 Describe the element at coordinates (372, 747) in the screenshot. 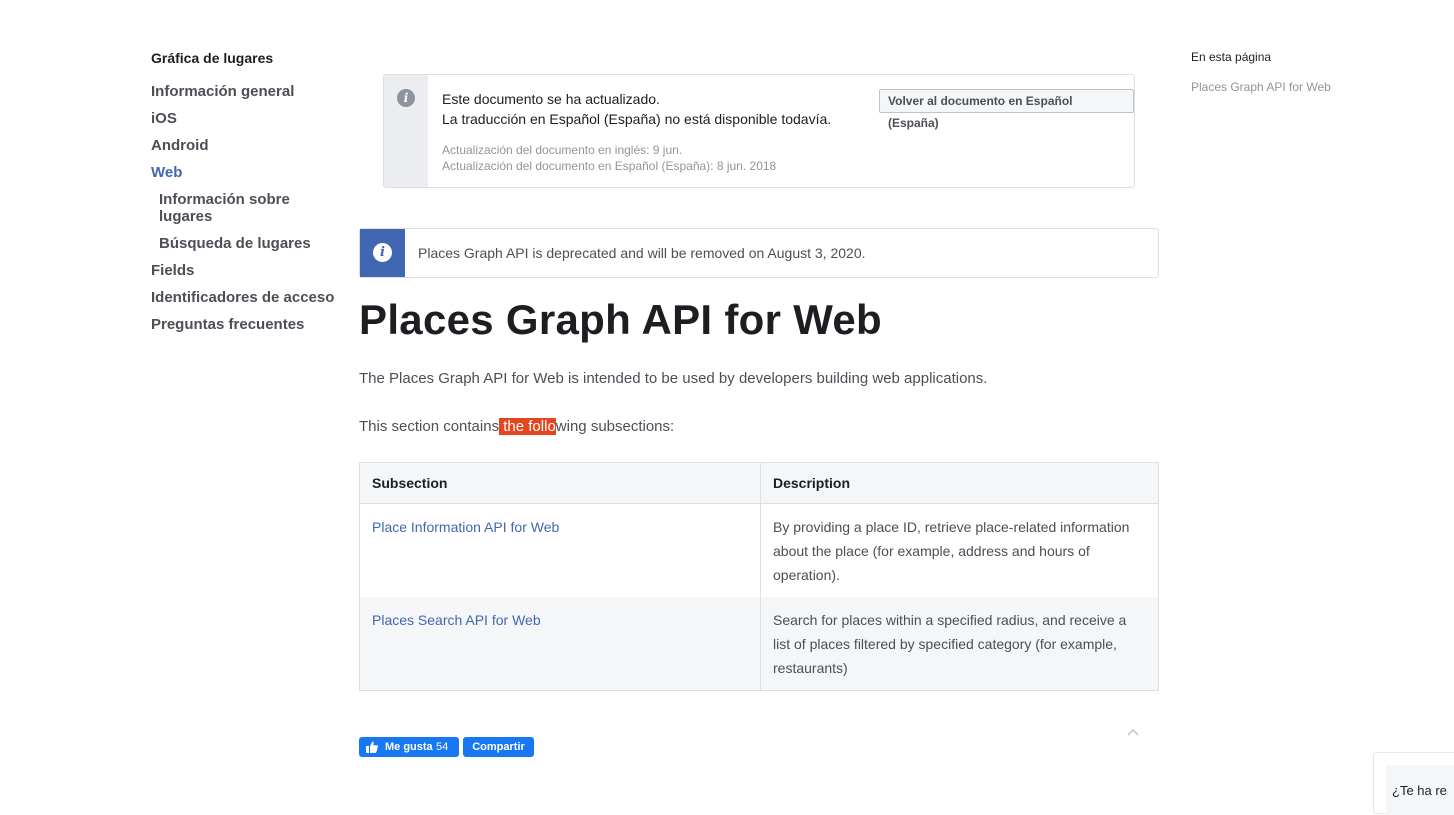

I see `thumbs-up-icon` at that location.